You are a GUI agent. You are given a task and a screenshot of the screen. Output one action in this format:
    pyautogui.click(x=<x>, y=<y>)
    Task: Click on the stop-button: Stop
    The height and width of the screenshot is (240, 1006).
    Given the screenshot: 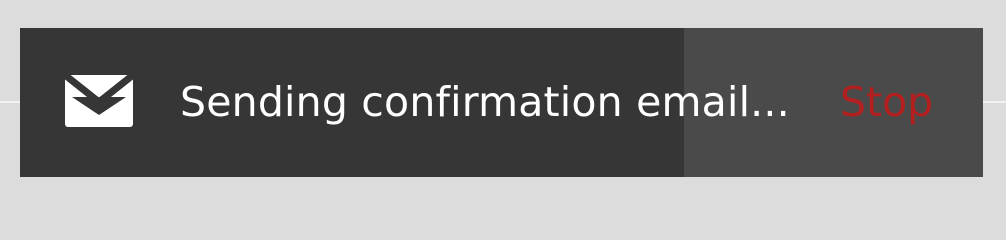 What is the action you would take?
    pyautogui.click(x=886, y=102)
    